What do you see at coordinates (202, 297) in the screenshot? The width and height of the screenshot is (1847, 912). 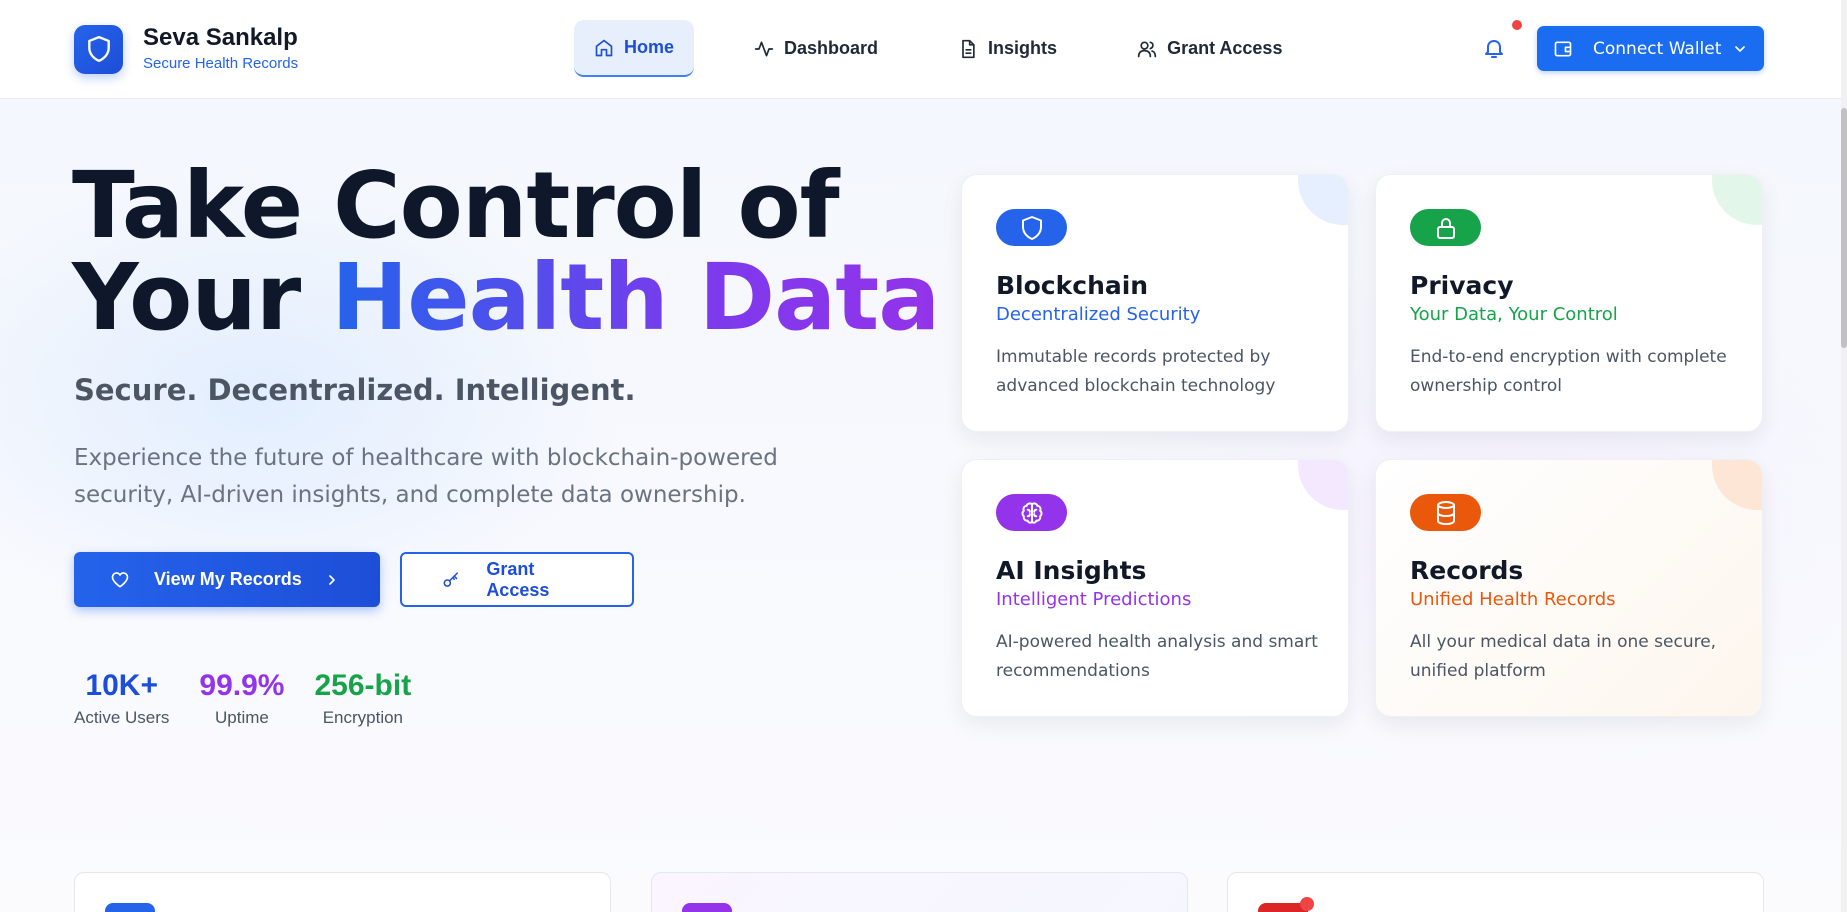 I see `hero-title-line2: Your` at bounding box center [202, 297].